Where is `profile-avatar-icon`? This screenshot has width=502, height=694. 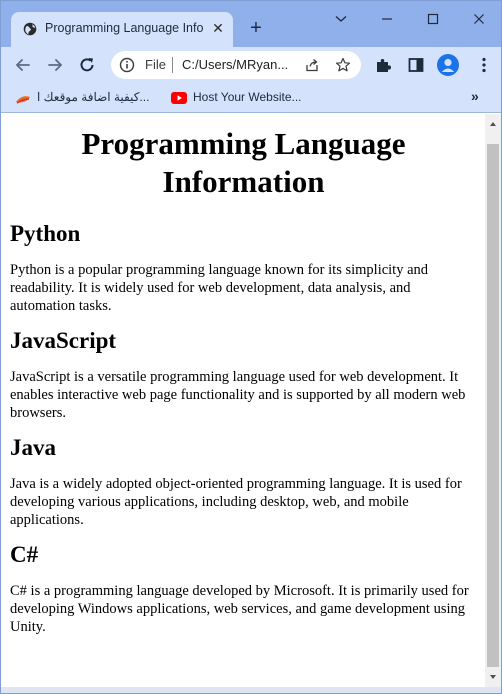
profile-avatar-icon is located at coordinates (448, 65).